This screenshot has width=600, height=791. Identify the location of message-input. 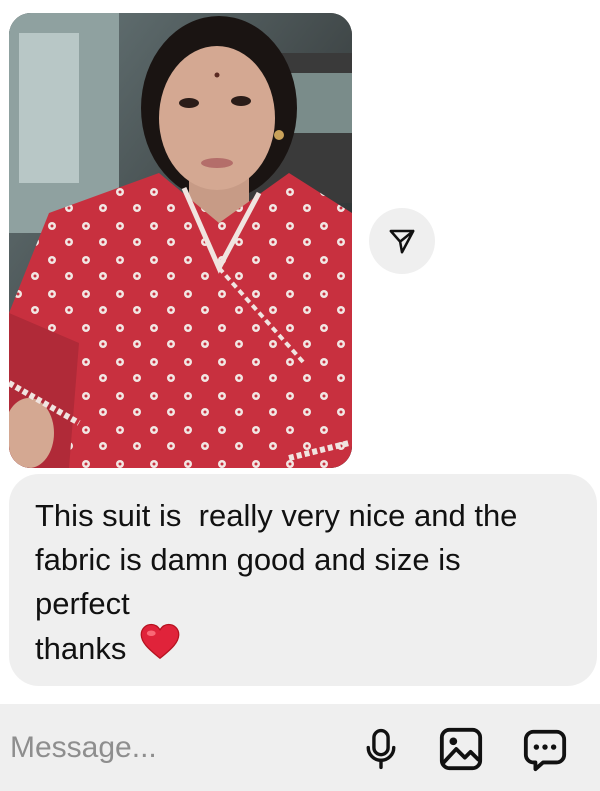
(175, 747).